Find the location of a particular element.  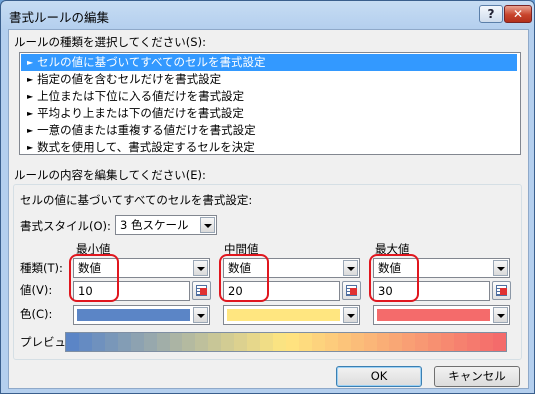

rule-type-item-label: 指定の値を含むセルだけを書式設定 is located at coordinates (129, 79).